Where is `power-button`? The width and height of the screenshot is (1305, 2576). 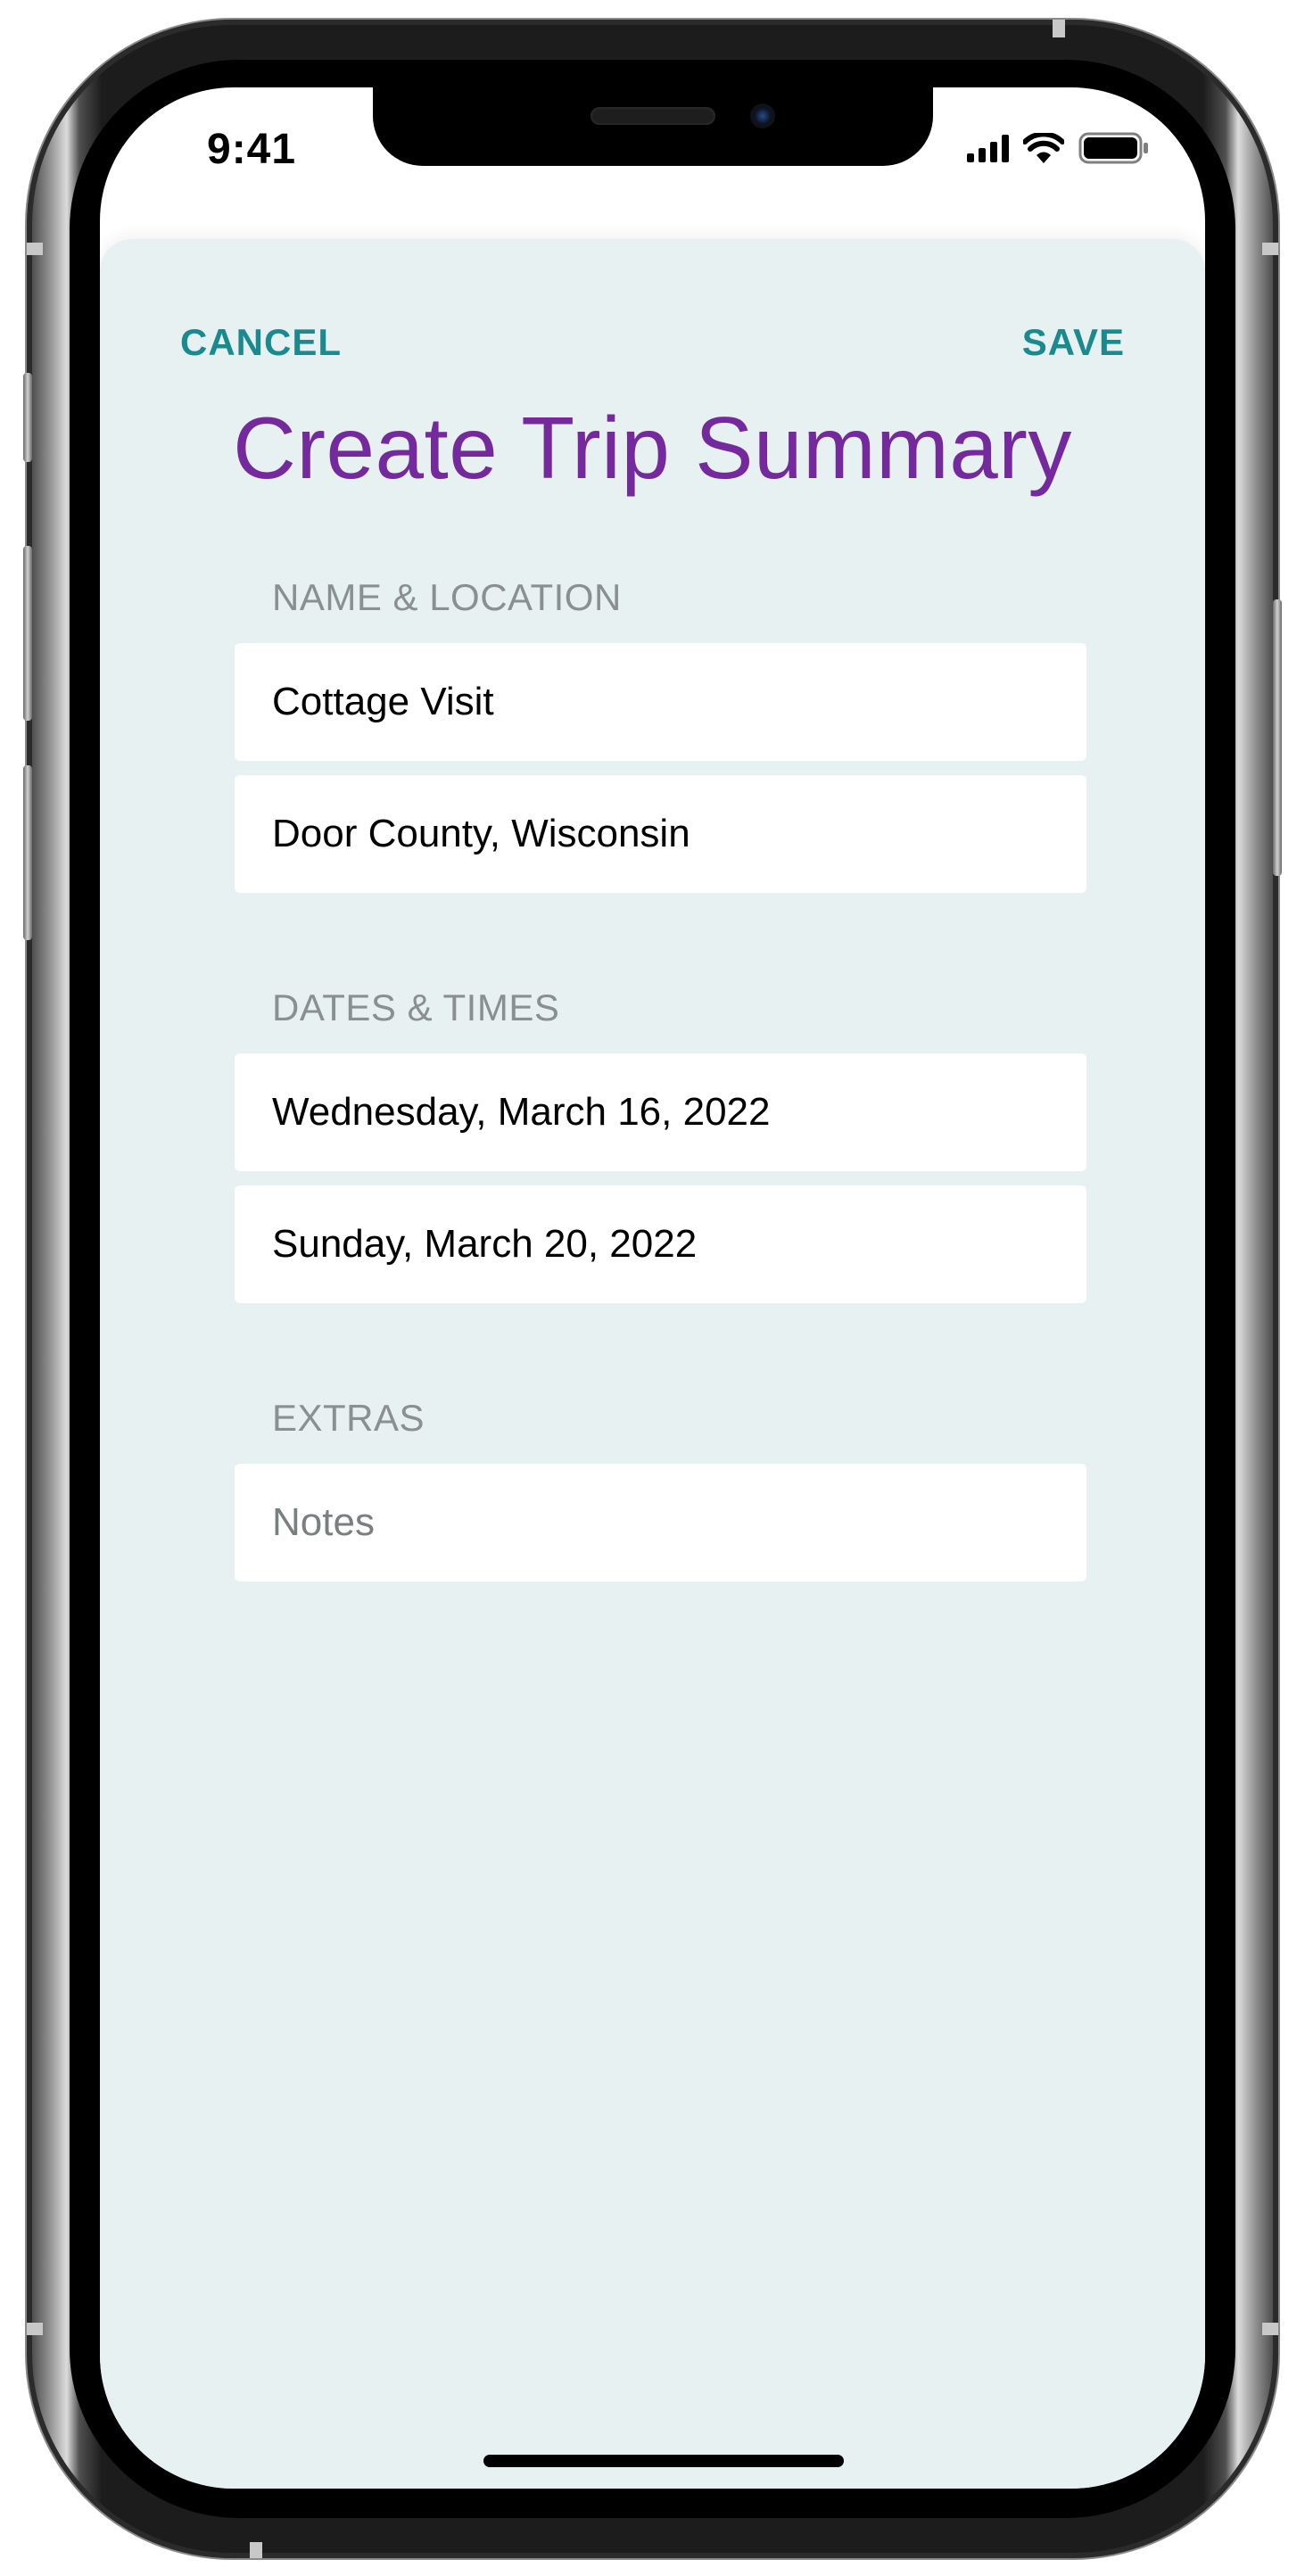
power-button is located at coordinates (1277, 738).